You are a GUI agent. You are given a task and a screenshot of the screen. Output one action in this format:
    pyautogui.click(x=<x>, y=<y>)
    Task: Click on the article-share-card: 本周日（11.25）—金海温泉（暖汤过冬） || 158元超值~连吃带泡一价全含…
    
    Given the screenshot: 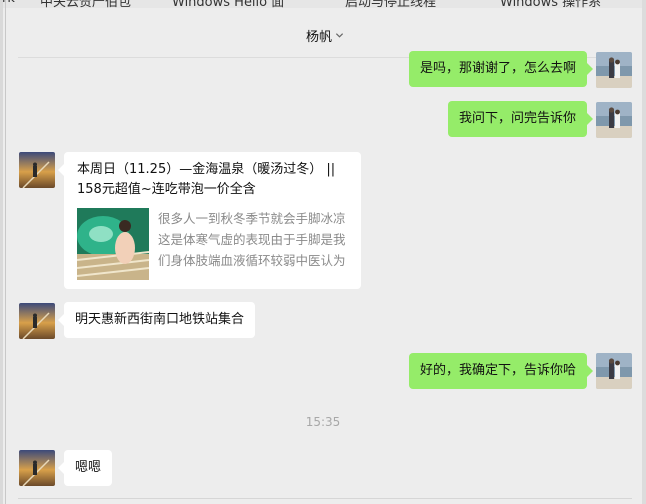 What is the action you would take?
    pyautogui.click(x=209, y=220)
    